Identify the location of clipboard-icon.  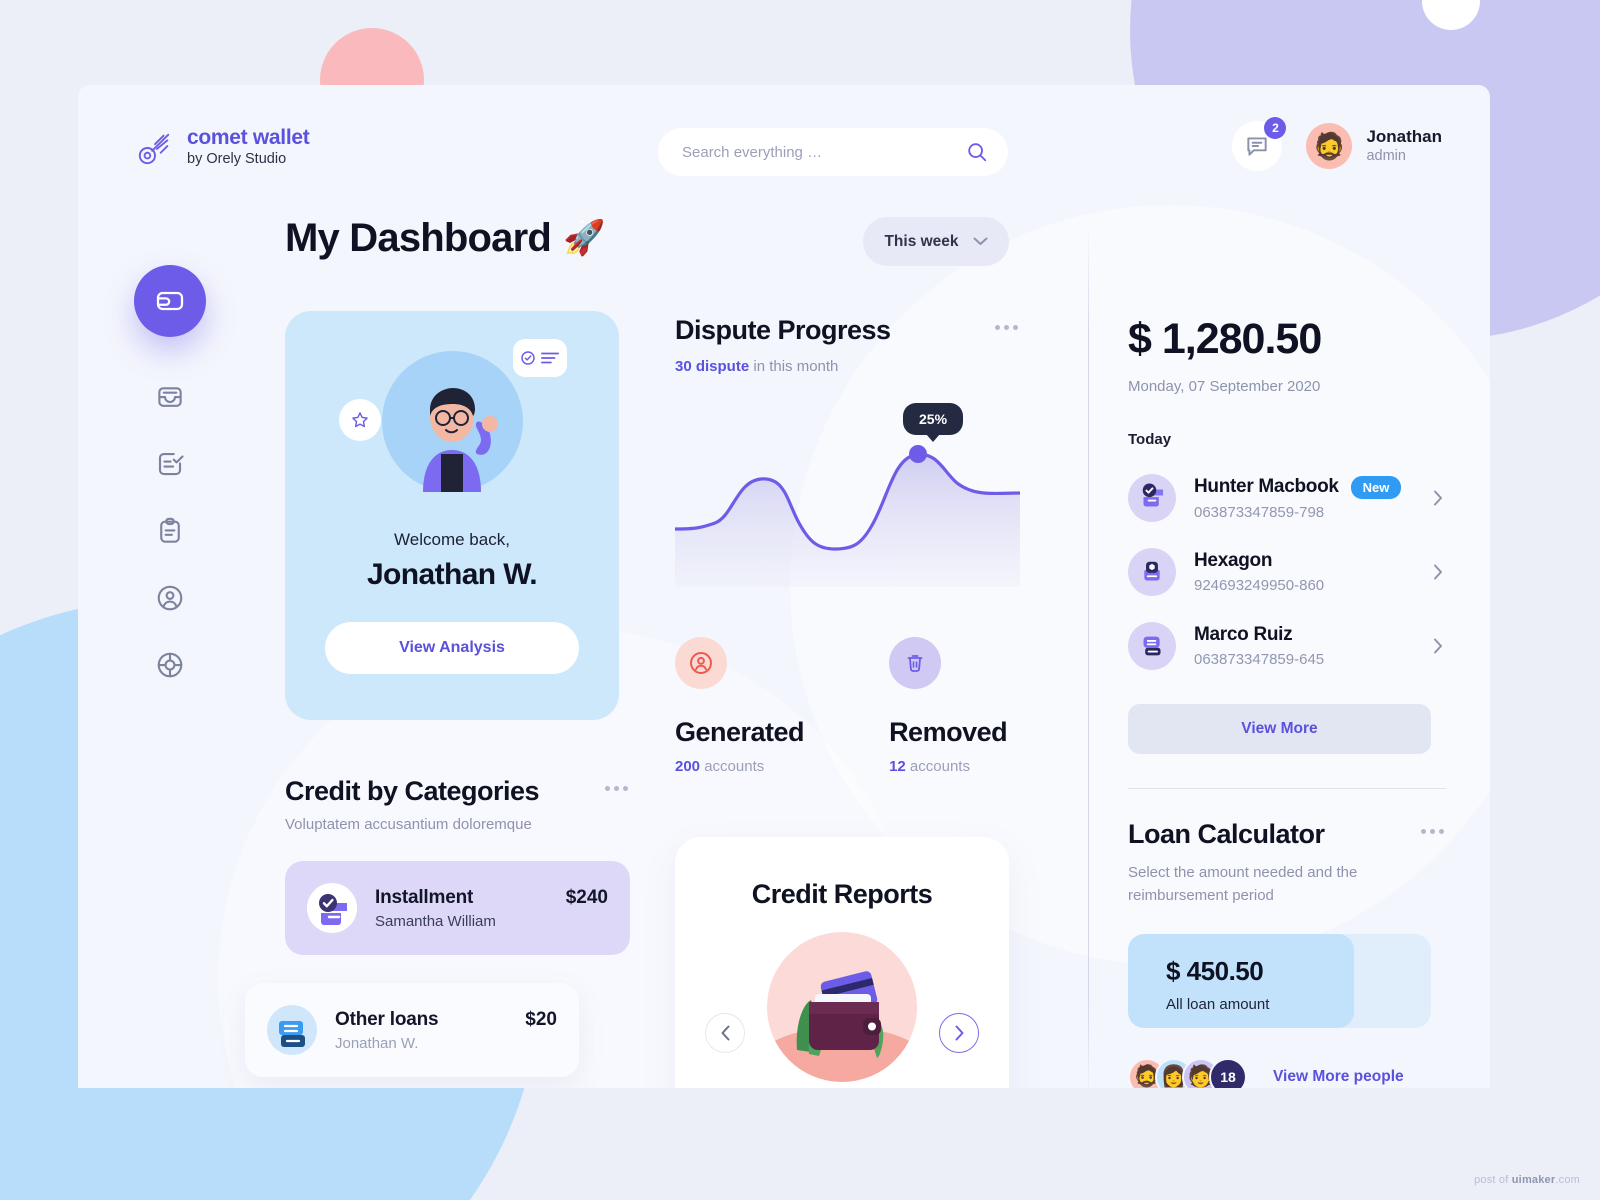
(170, 530).